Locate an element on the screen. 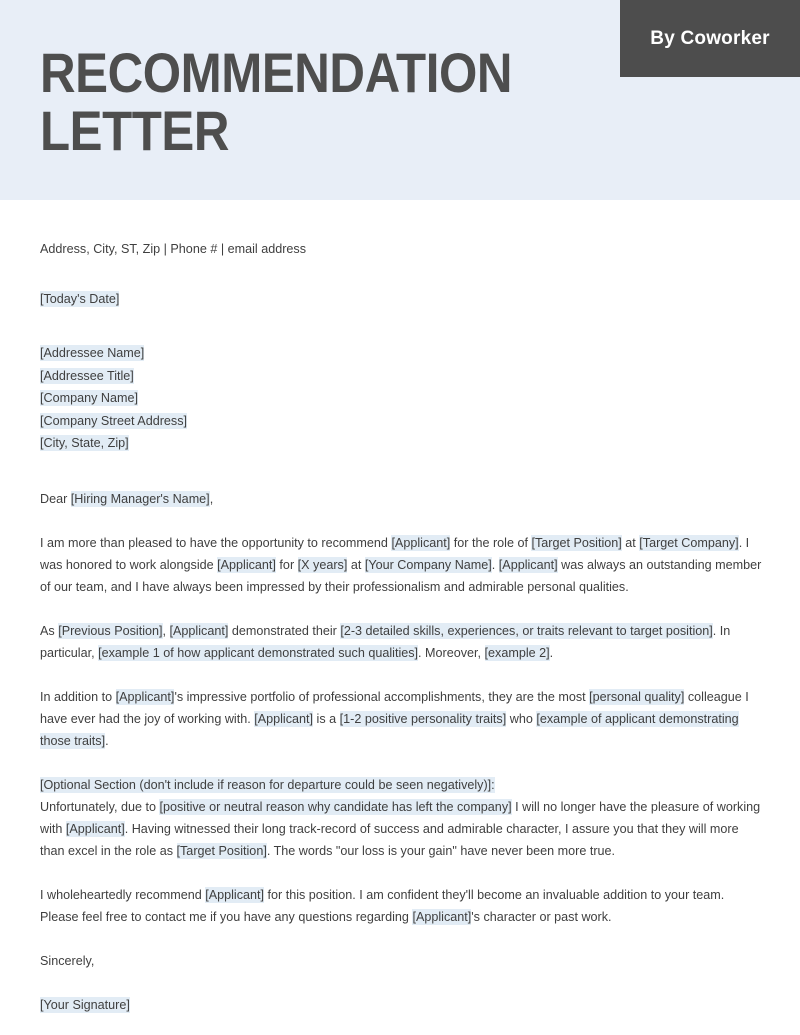  date-line: [Today's Date] is located at coordinates (401, 299).